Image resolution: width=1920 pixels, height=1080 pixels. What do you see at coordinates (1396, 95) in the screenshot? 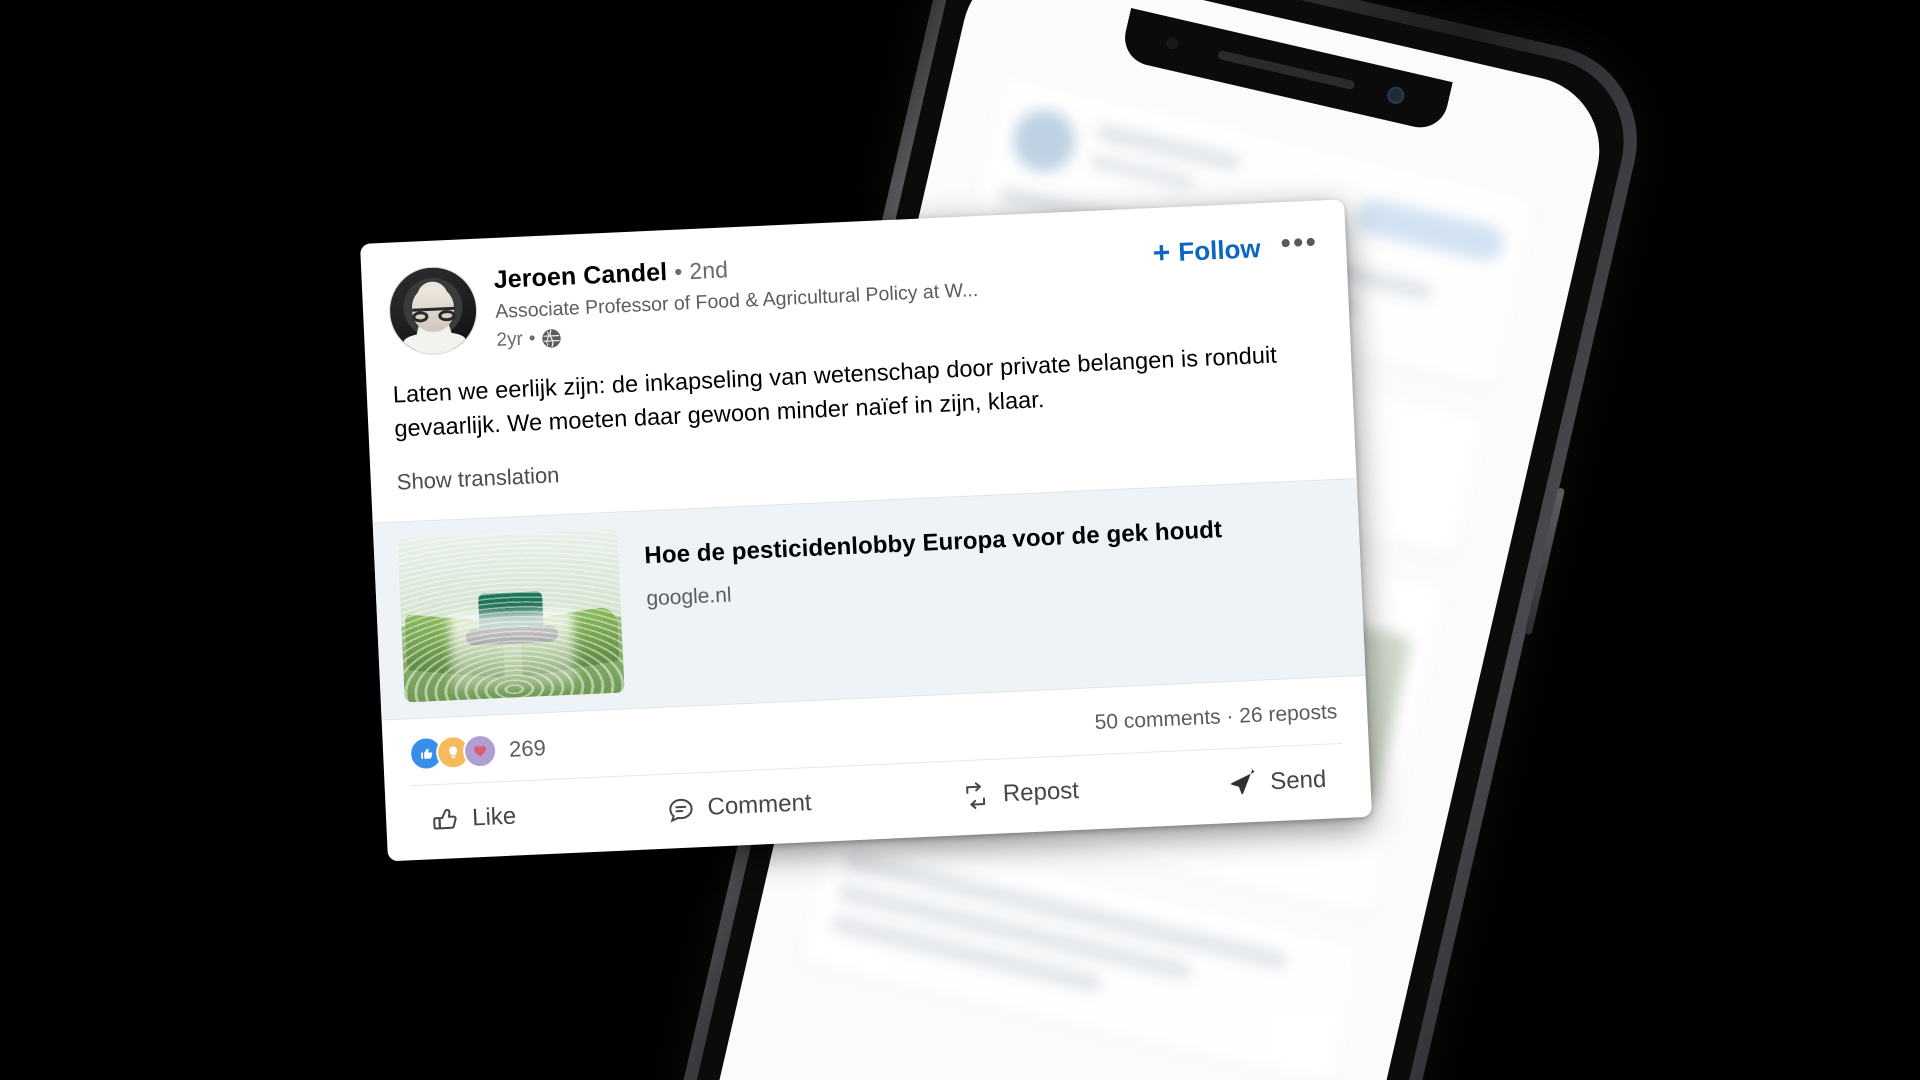
I see `front-camera-icon` at bounding box center [1396, 95].